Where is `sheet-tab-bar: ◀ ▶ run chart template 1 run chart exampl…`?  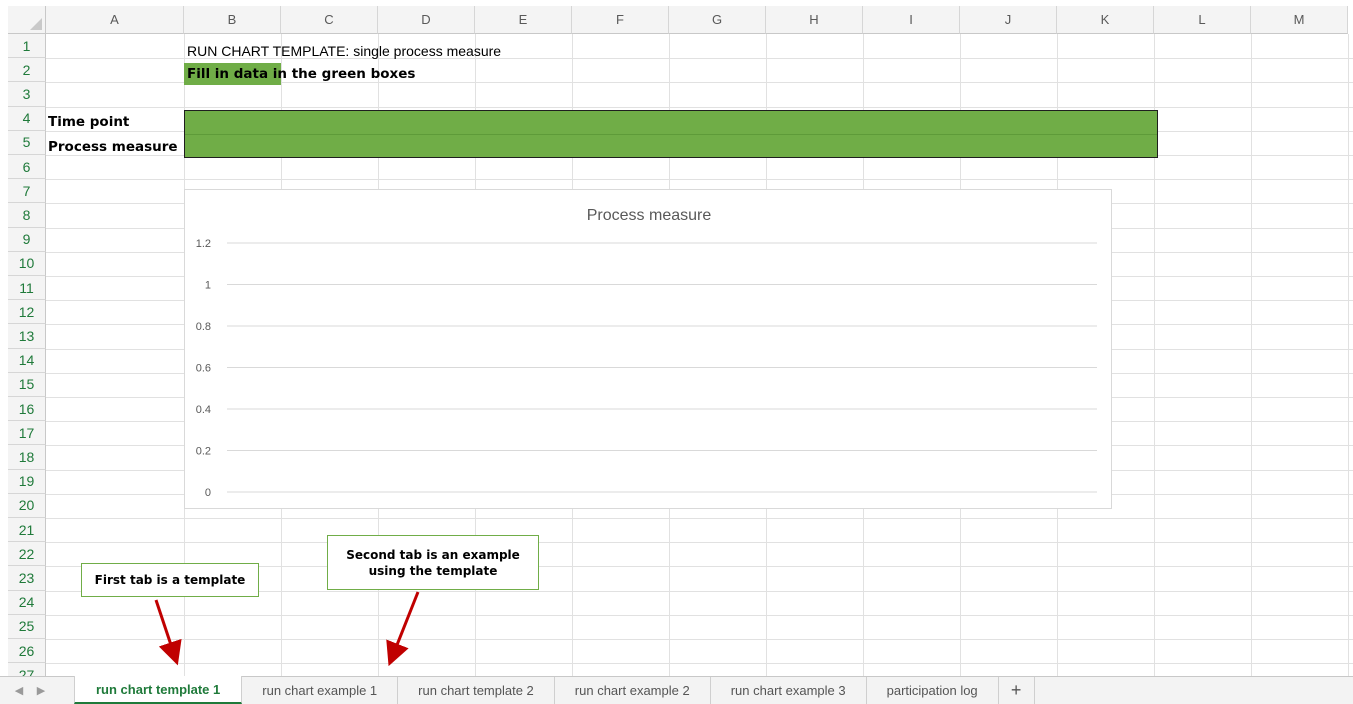
sheet-tab-bar: ◀ ▶ run chart template 1 run chart exampl… is located at coordinates (676, 690).